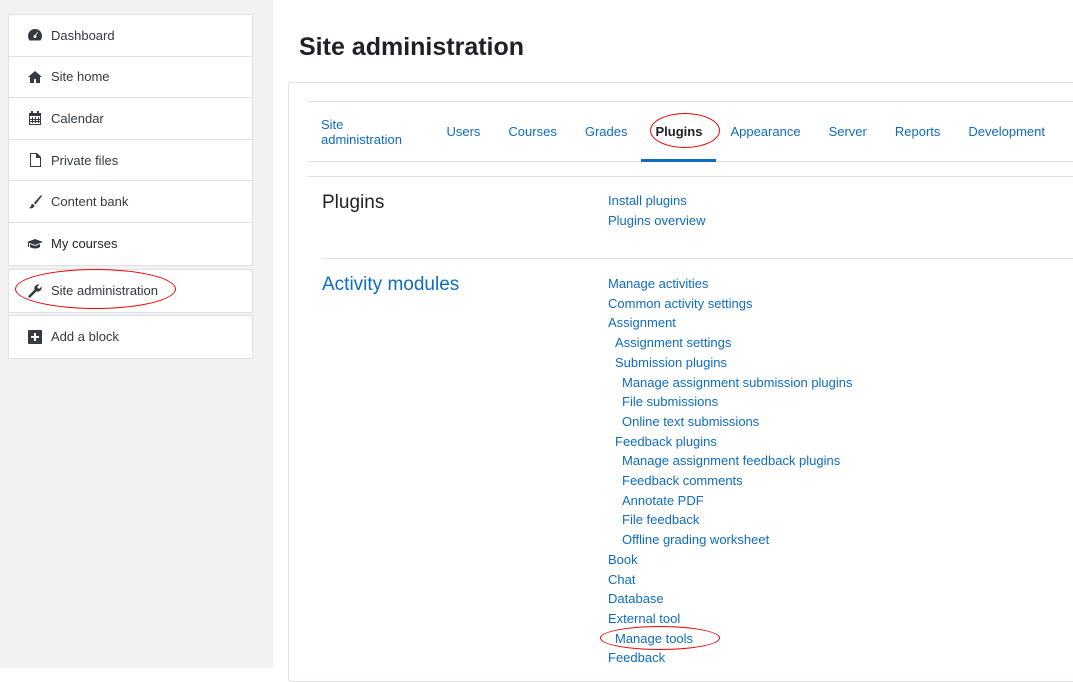 The width and height of the screenshot is (1073, 682). What do you see at coordinates (85, 160) in the screenshot?
I see `nav-label: Private files` at bounding box center [85, 160].